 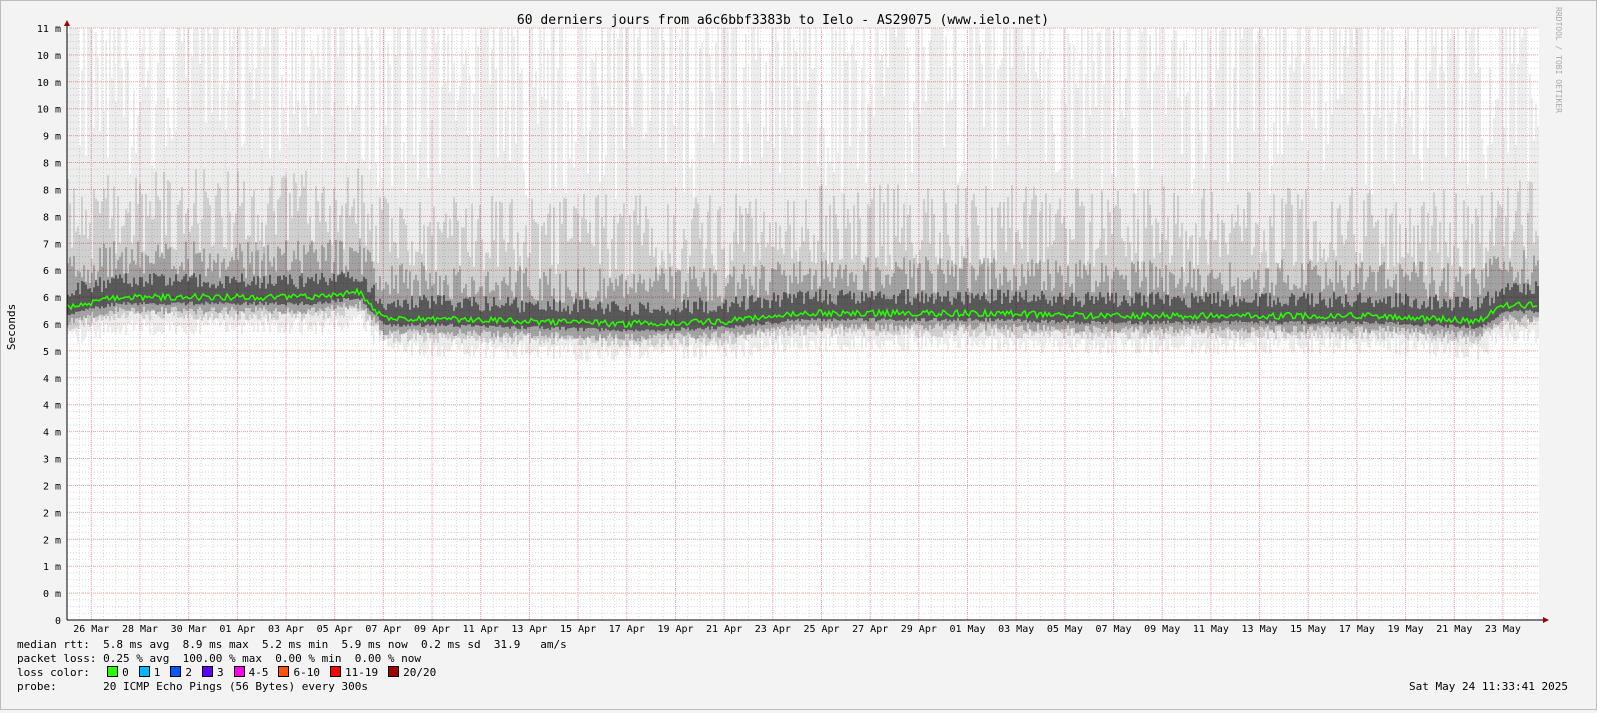 What do you see at coordinates (773, 629) in the screenshot?
I see `x-tick-label: 23 Apr` at bounding box center [773, 629].